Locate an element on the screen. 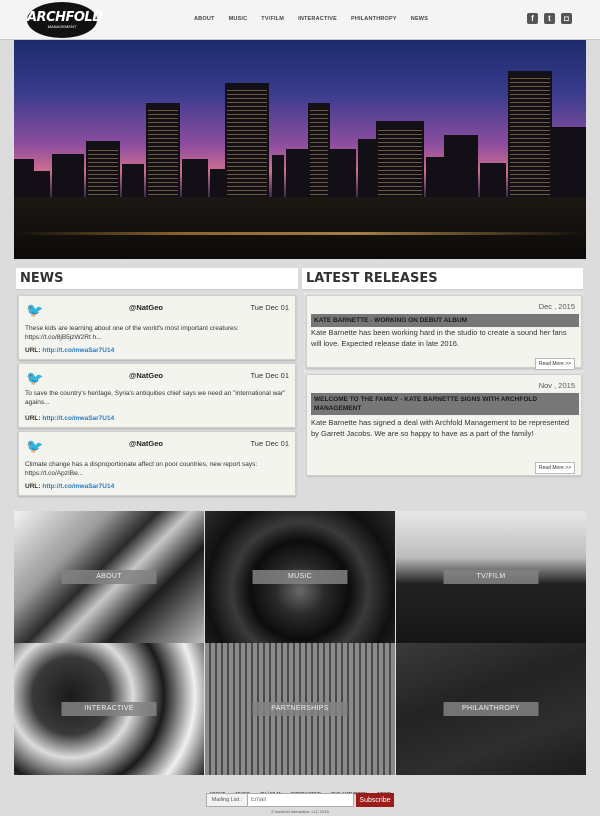  mailing-list-form: Mailing List : Subscribe is located at coordinates (300, 800).